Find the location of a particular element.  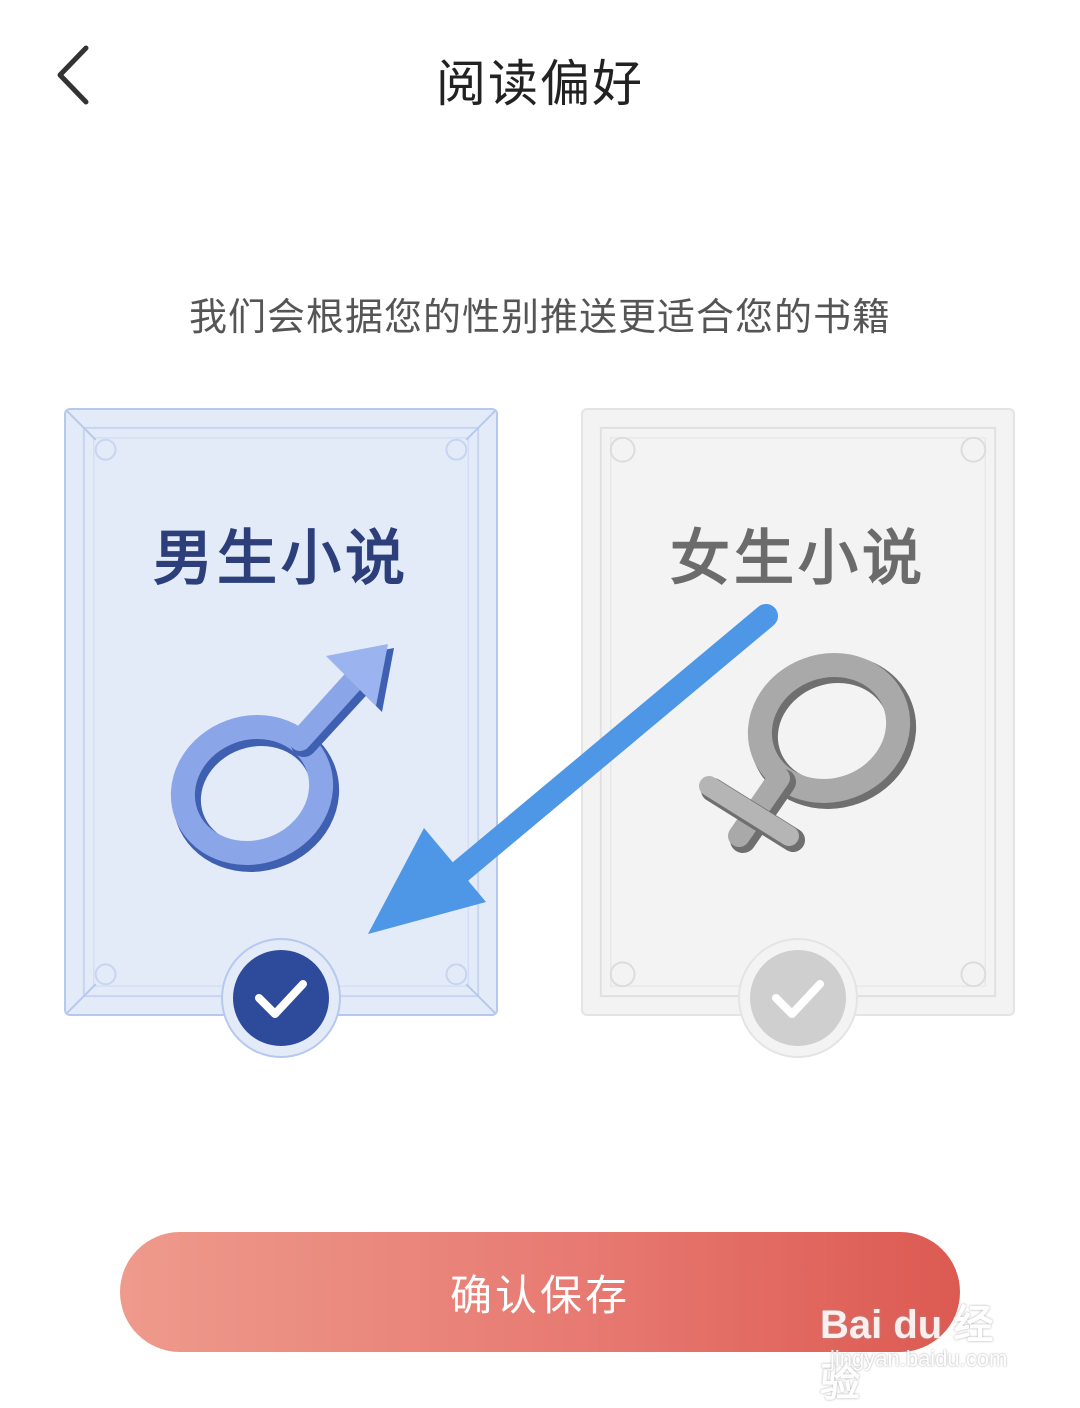

female-check-badge is located at coordinates (798, 998).